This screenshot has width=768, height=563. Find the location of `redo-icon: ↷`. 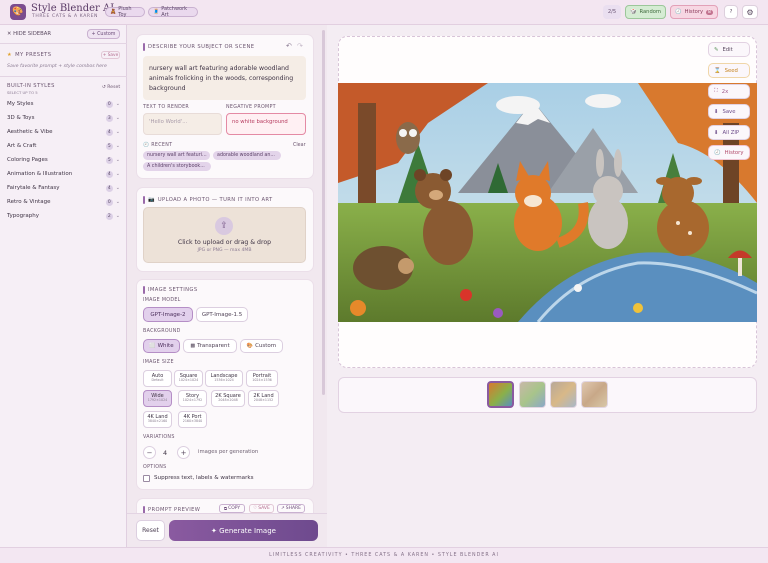

redo-icon: ↷ is located at coordinates (300, 46).